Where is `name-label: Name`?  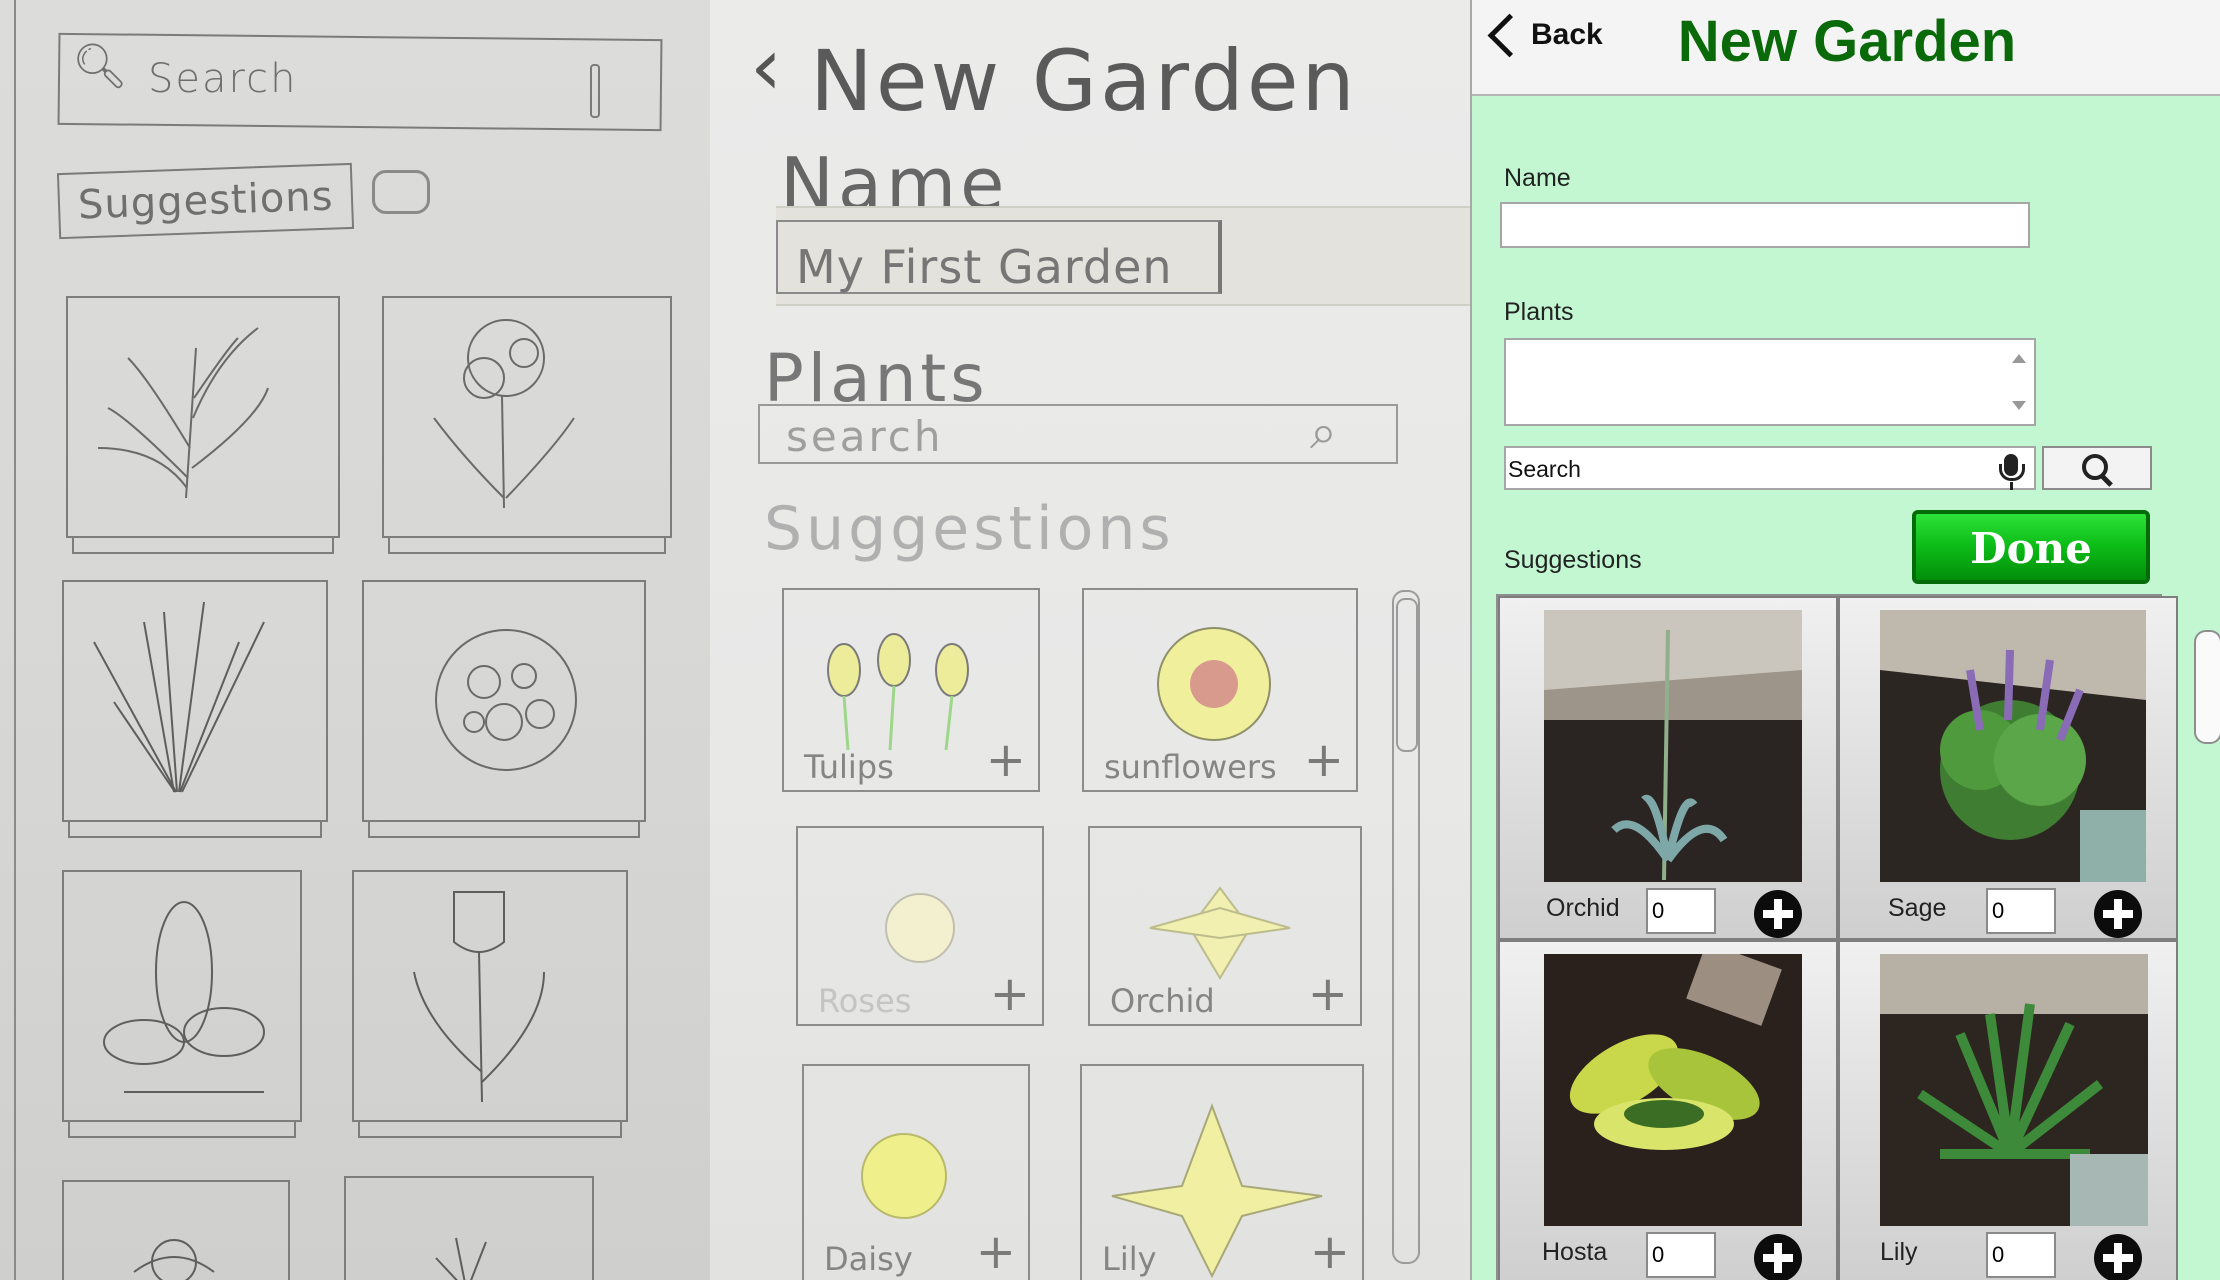 name-label: Name is located at coordinates (1537, 178).